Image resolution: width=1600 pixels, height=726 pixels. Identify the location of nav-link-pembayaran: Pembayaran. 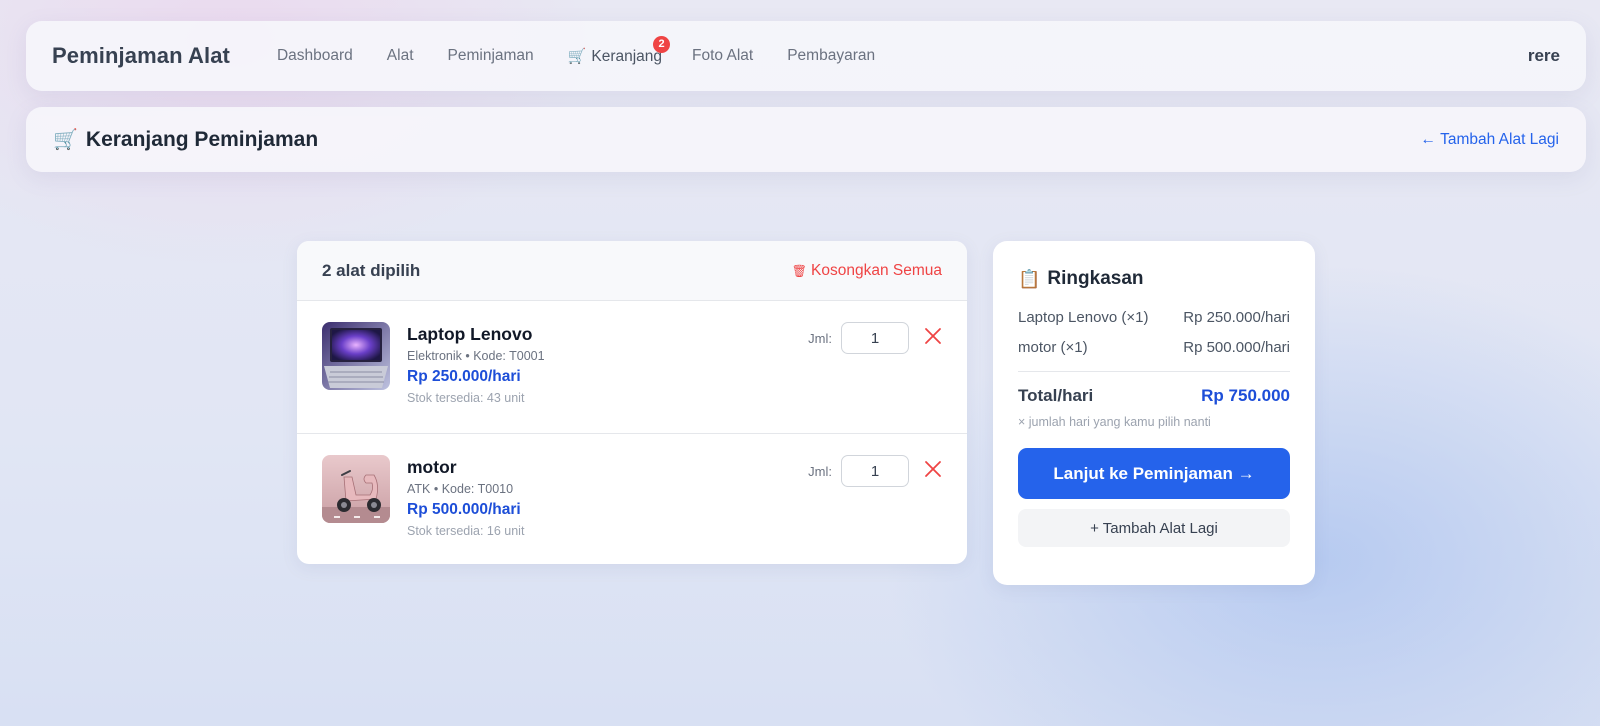
(831, 56).